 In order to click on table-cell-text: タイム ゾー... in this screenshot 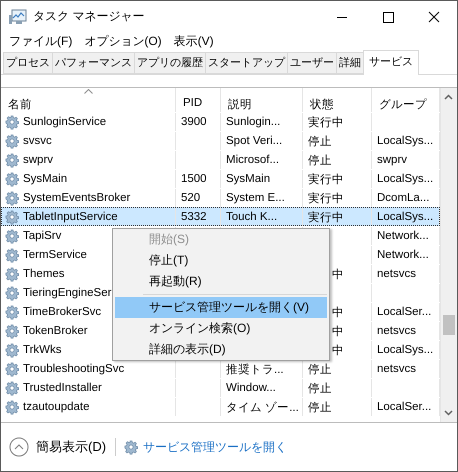, I will do `click(262, 407)`.